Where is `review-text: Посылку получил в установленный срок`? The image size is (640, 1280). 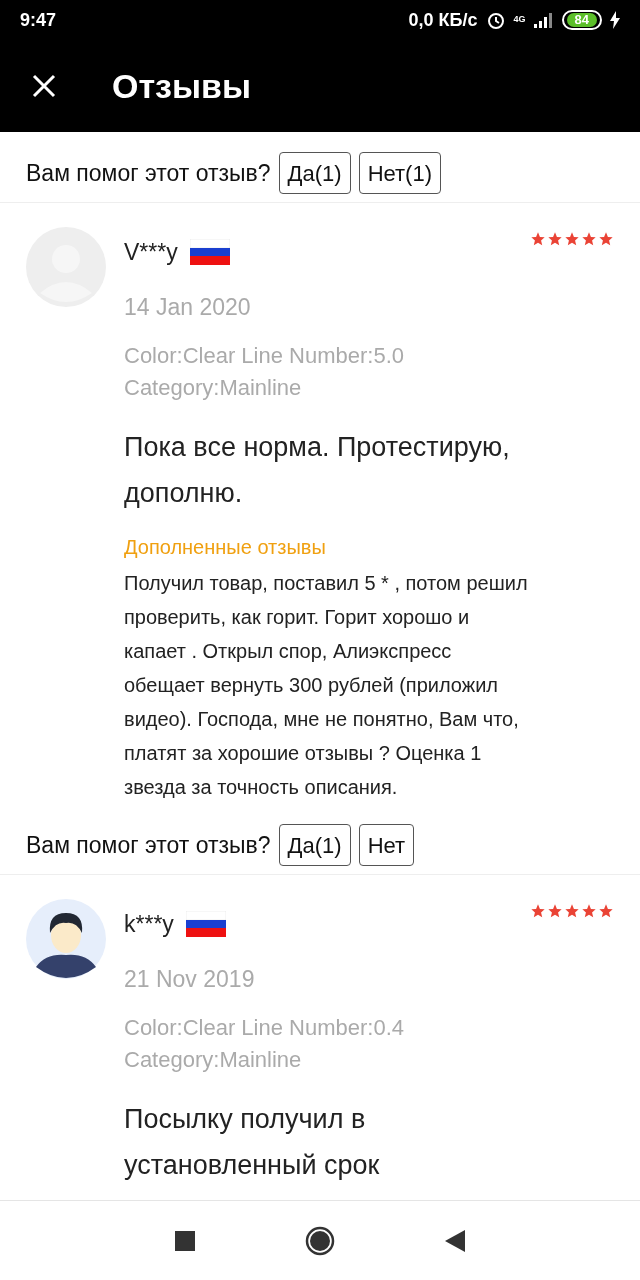
review-text: Посылку получил в установленный срок is located at coordinates (252, 1142).